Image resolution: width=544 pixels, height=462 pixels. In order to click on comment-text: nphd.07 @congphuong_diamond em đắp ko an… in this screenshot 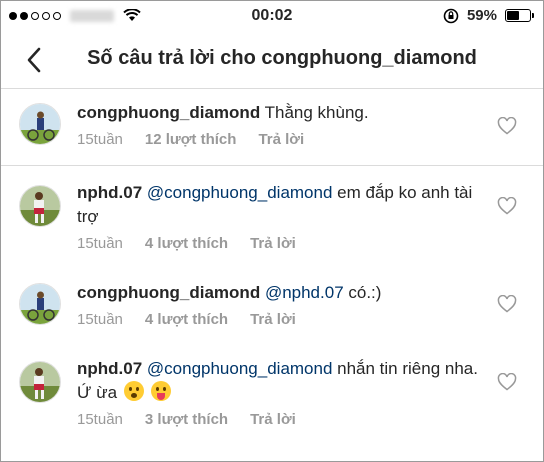, I will do `click(280, 205)`.